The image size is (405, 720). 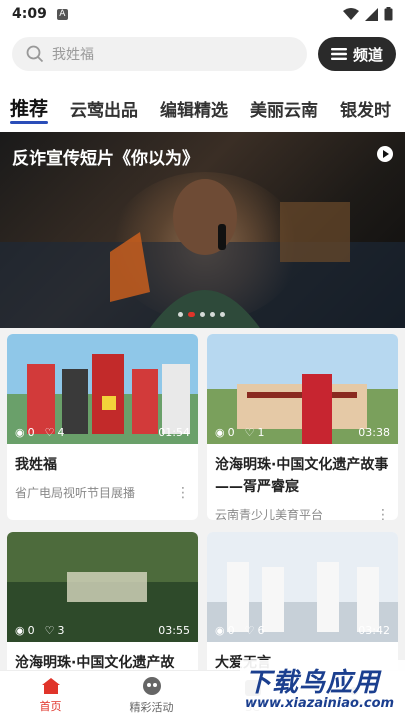 What do you see at coordinates (102, 587) in the screenshot?
I see `video-thumbnail: ◉ 0 ♡ 3 03:55` at bounding box center [102, 587].